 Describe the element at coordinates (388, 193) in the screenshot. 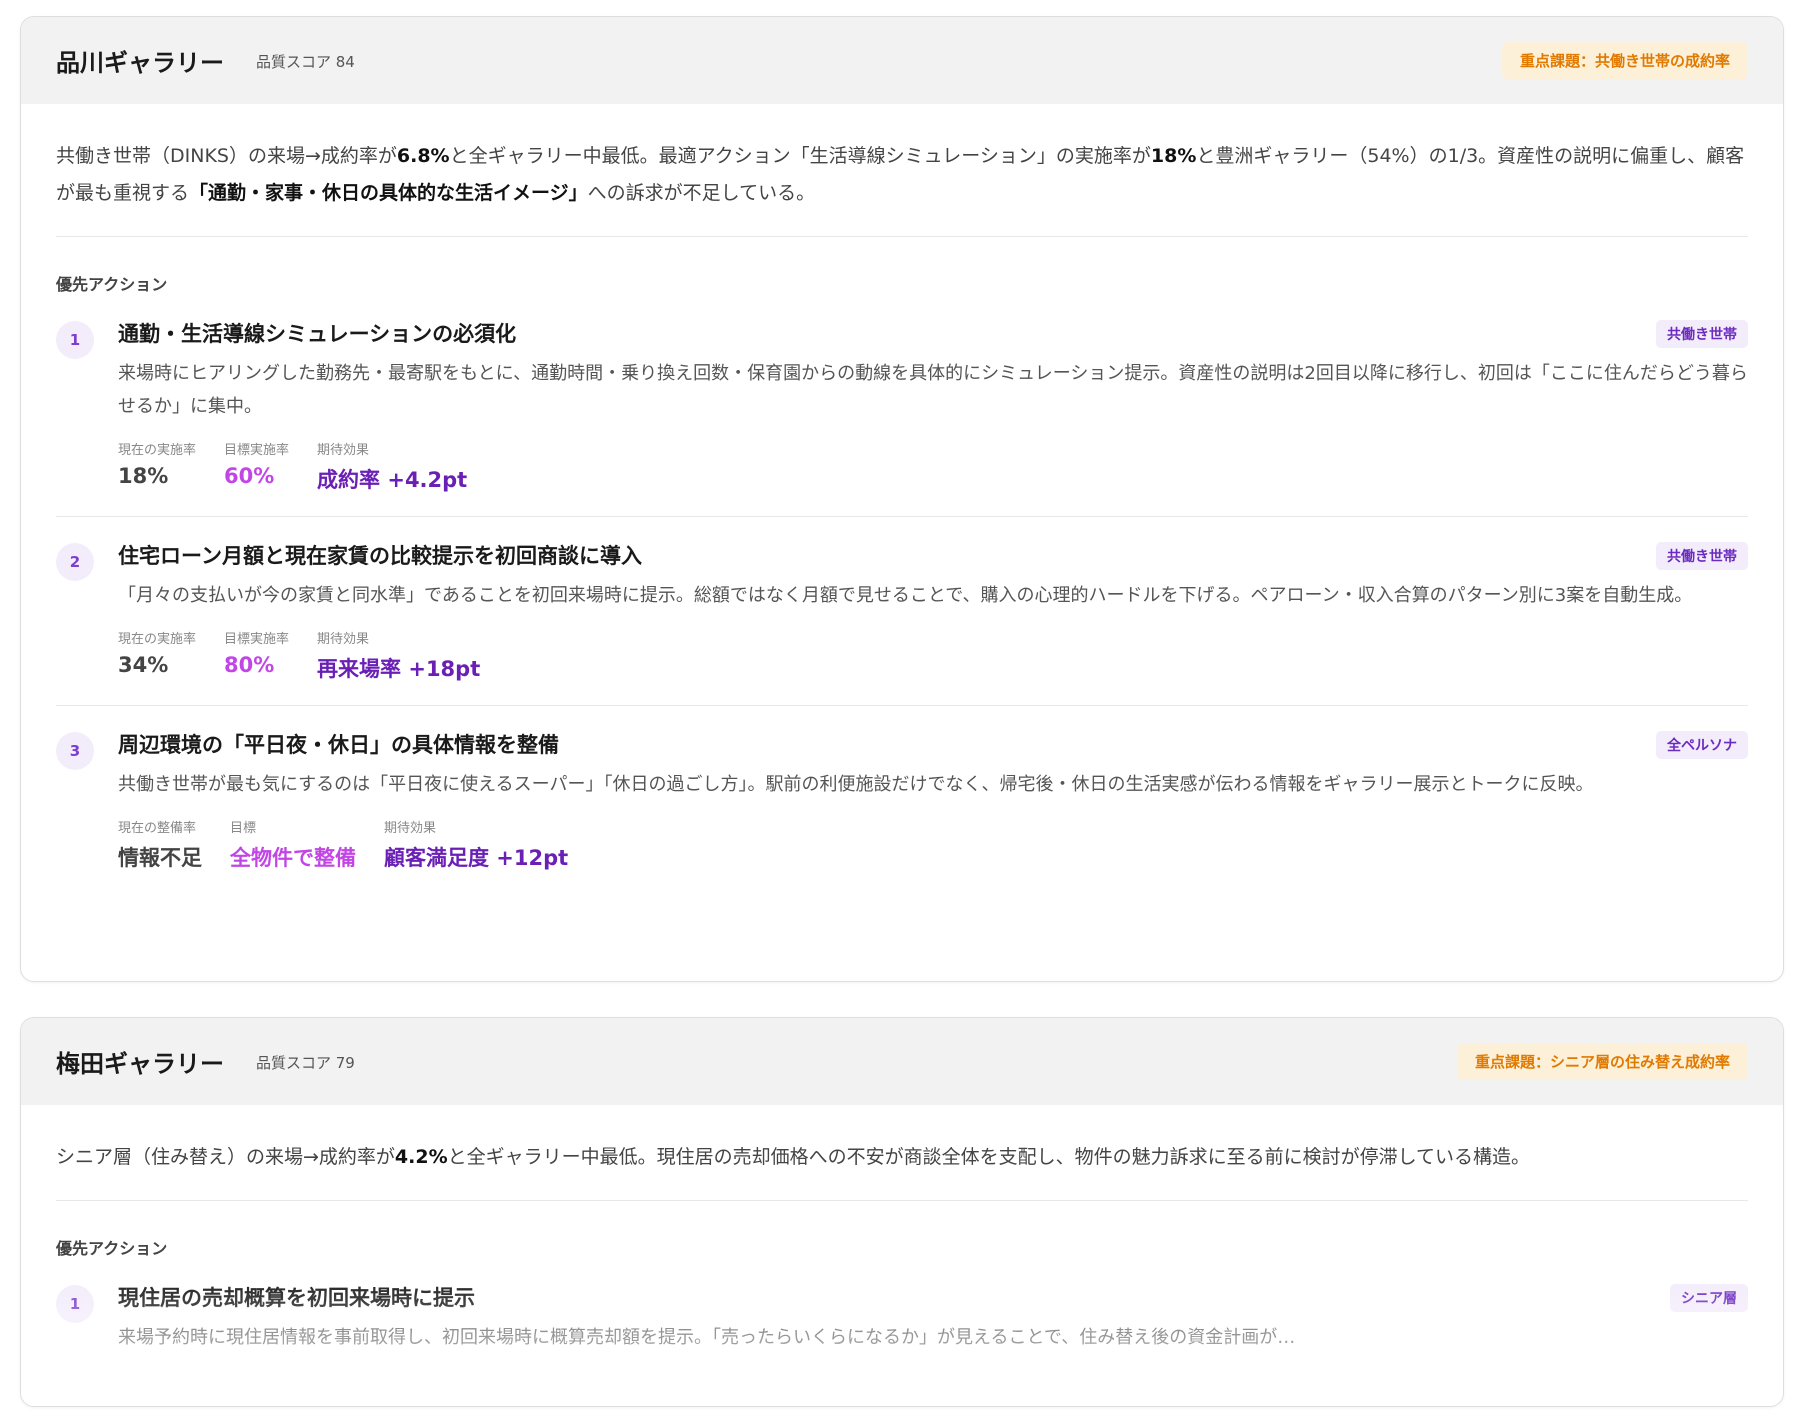

I see `summary-highlight: 「通勤・家事・休日の具体的な生活イメージ」` at that location.